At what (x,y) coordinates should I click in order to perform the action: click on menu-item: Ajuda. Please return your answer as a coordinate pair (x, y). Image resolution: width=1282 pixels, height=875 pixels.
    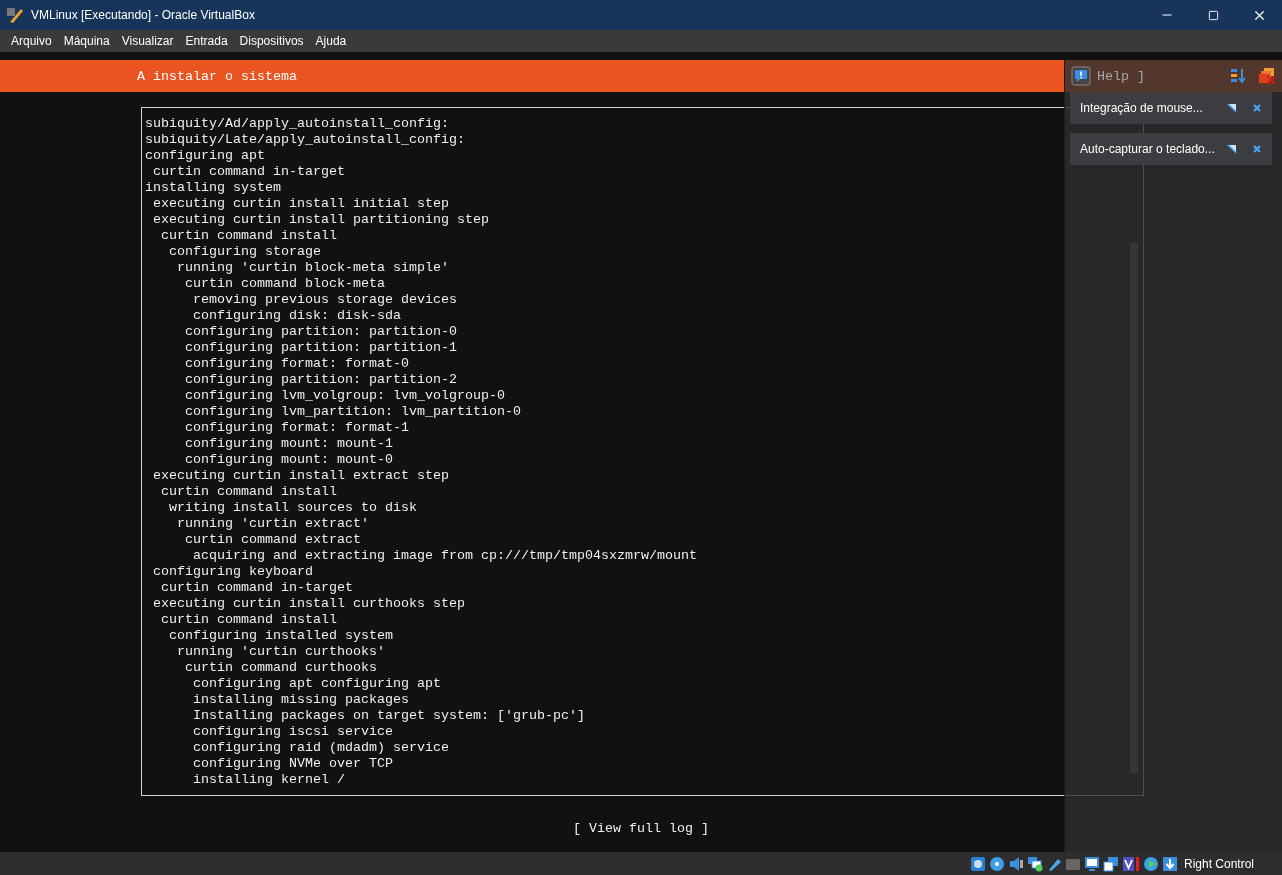
    Looking at the image, I should click on (331, 41).